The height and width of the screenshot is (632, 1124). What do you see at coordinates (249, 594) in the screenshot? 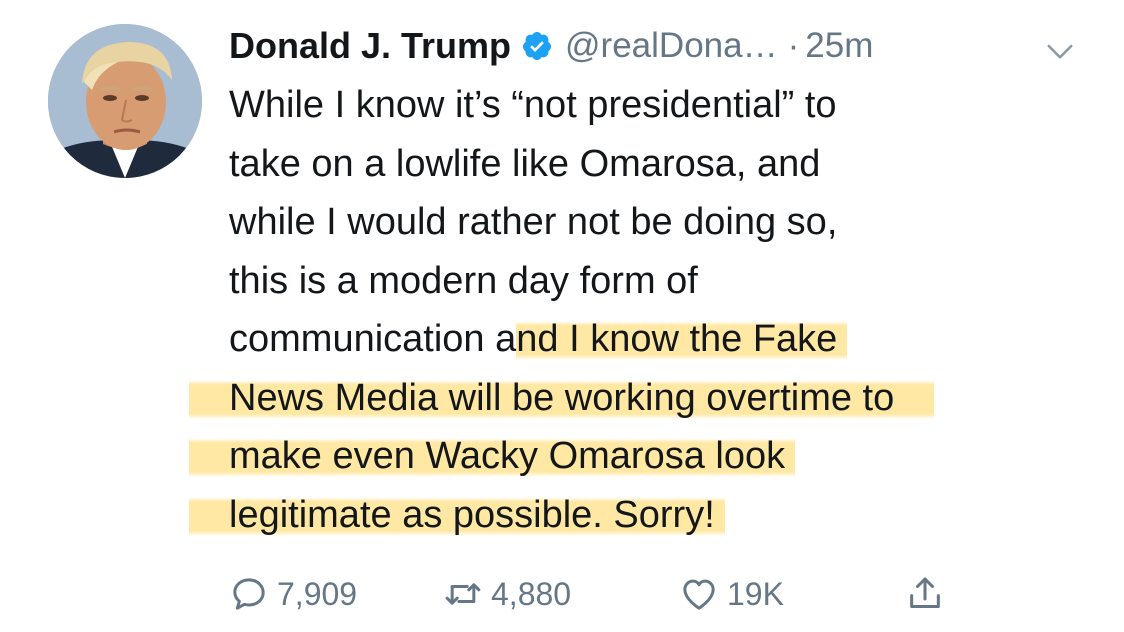
I see `reply-icon` at bounding box center [249, 594].